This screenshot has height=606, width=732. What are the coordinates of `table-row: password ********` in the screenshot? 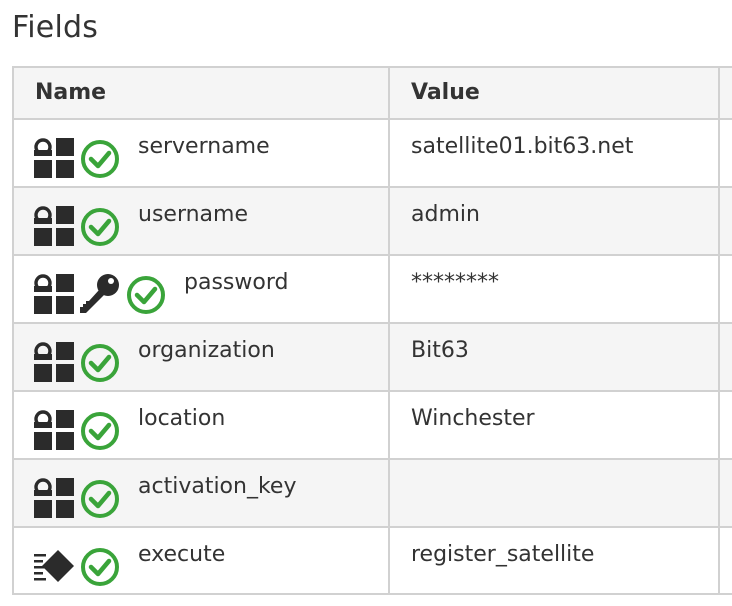 It's located at (373, 290).